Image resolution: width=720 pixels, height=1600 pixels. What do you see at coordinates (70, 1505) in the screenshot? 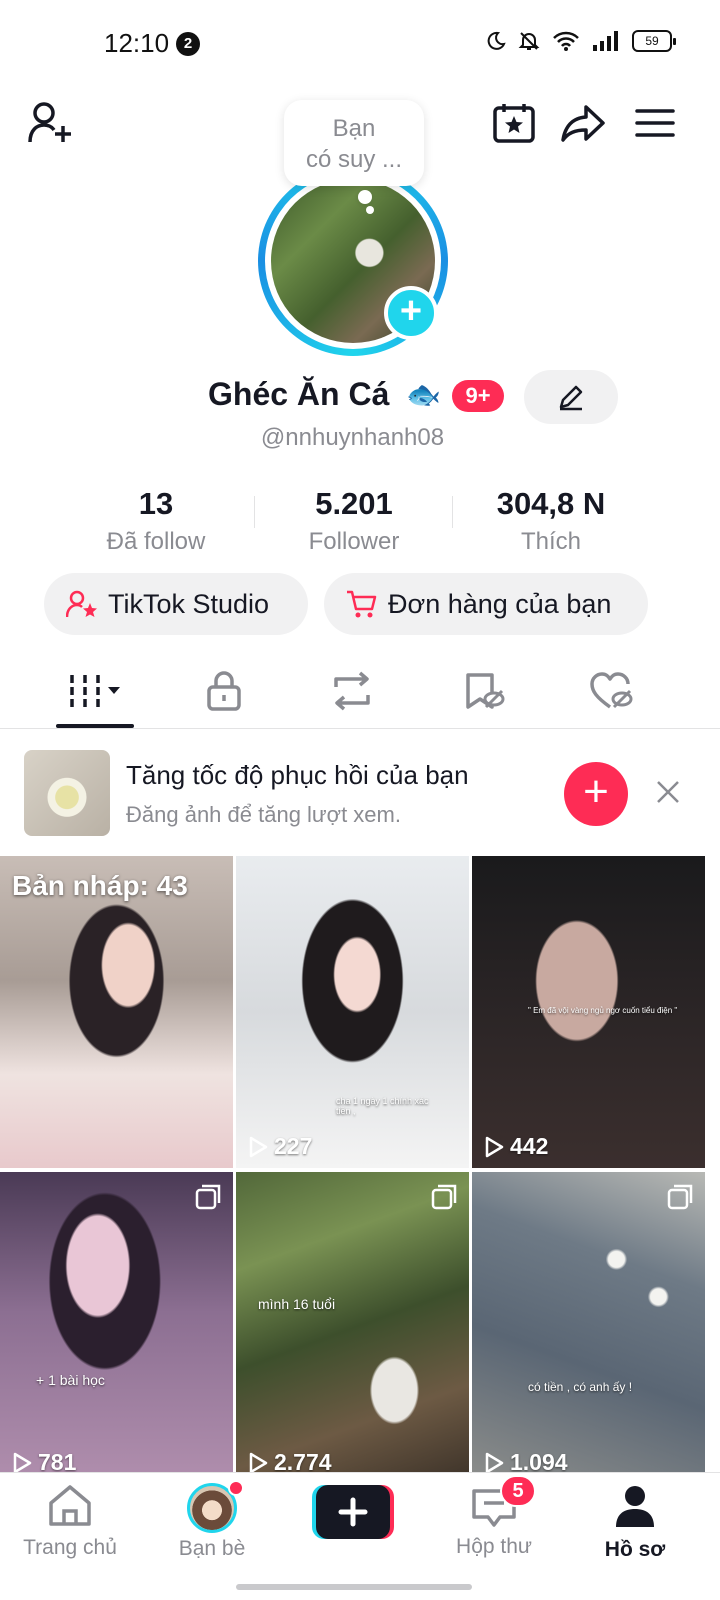
I see `home-icon` at bounding box center [70, 1505].